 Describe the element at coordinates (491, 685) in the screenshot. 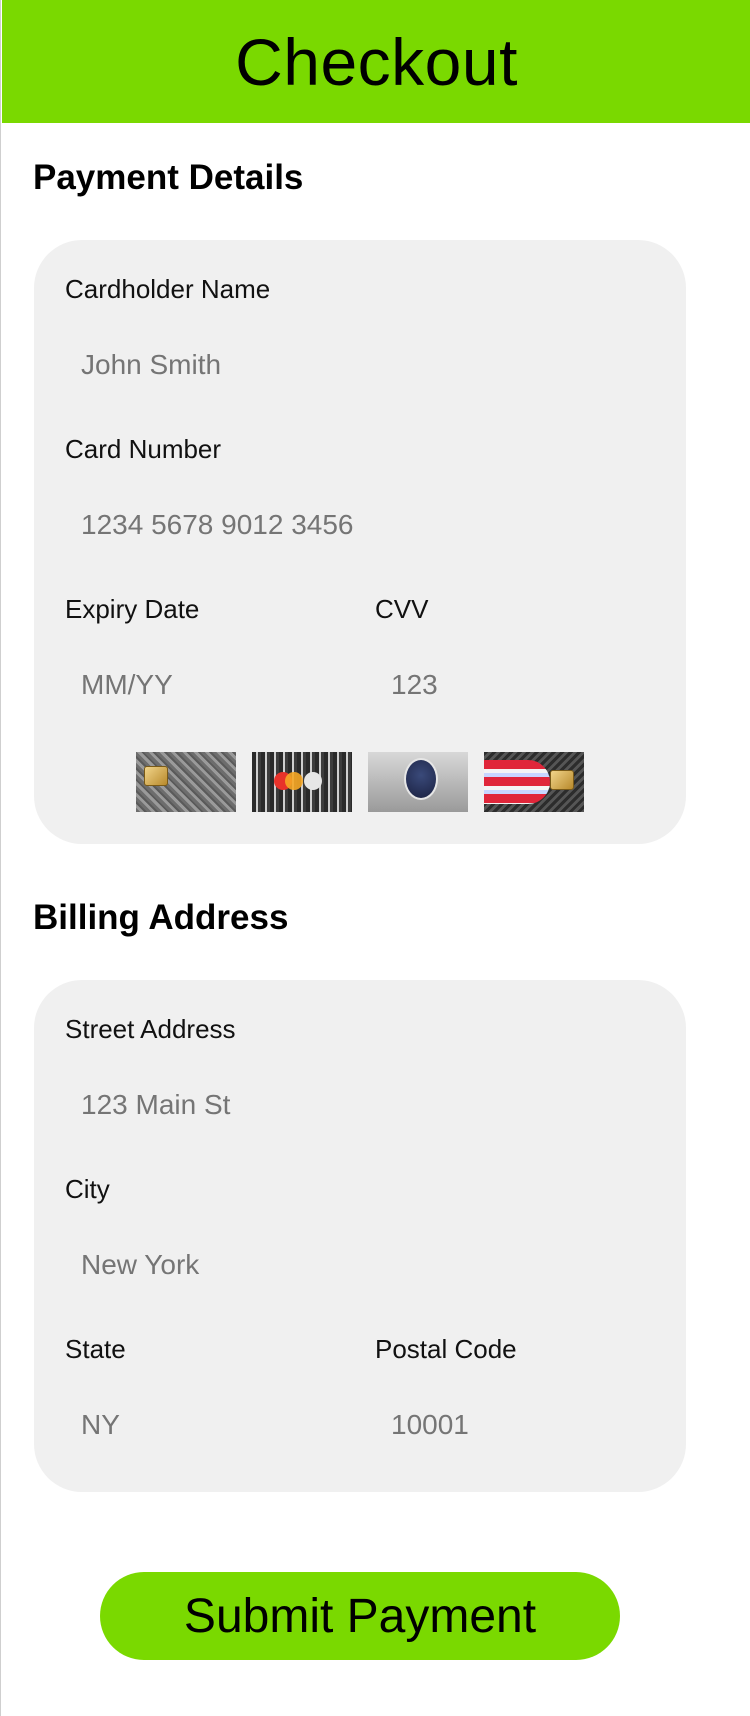

I see `cvv-input` at that location.